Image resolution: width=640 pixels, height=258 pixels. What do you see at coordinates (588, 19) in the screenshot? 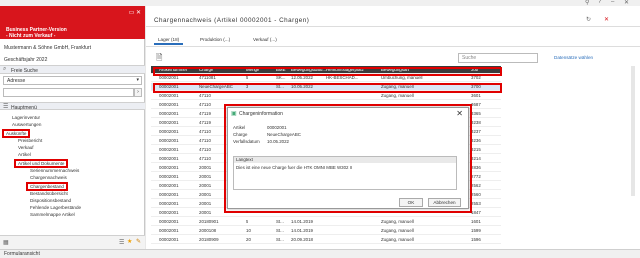
I see `refresh-icon: ↻` at bounding box center [588, 19].